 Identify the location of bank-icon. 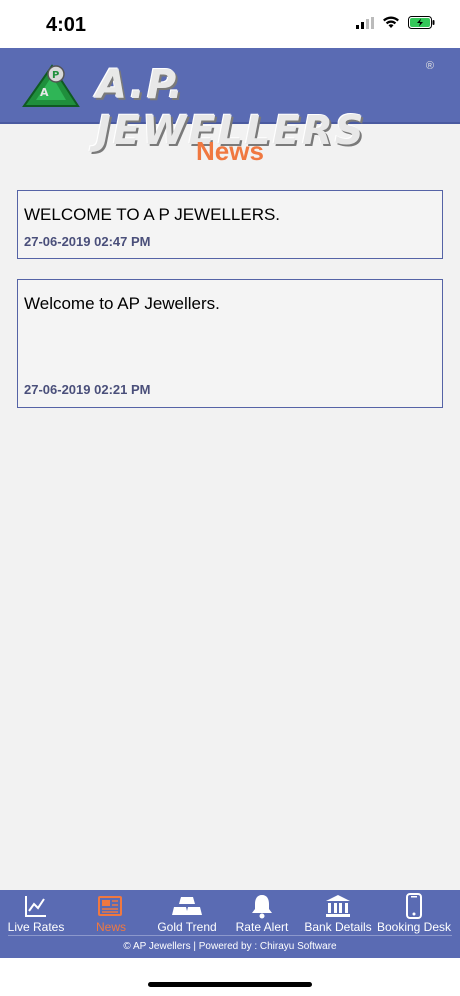
(338, 906).